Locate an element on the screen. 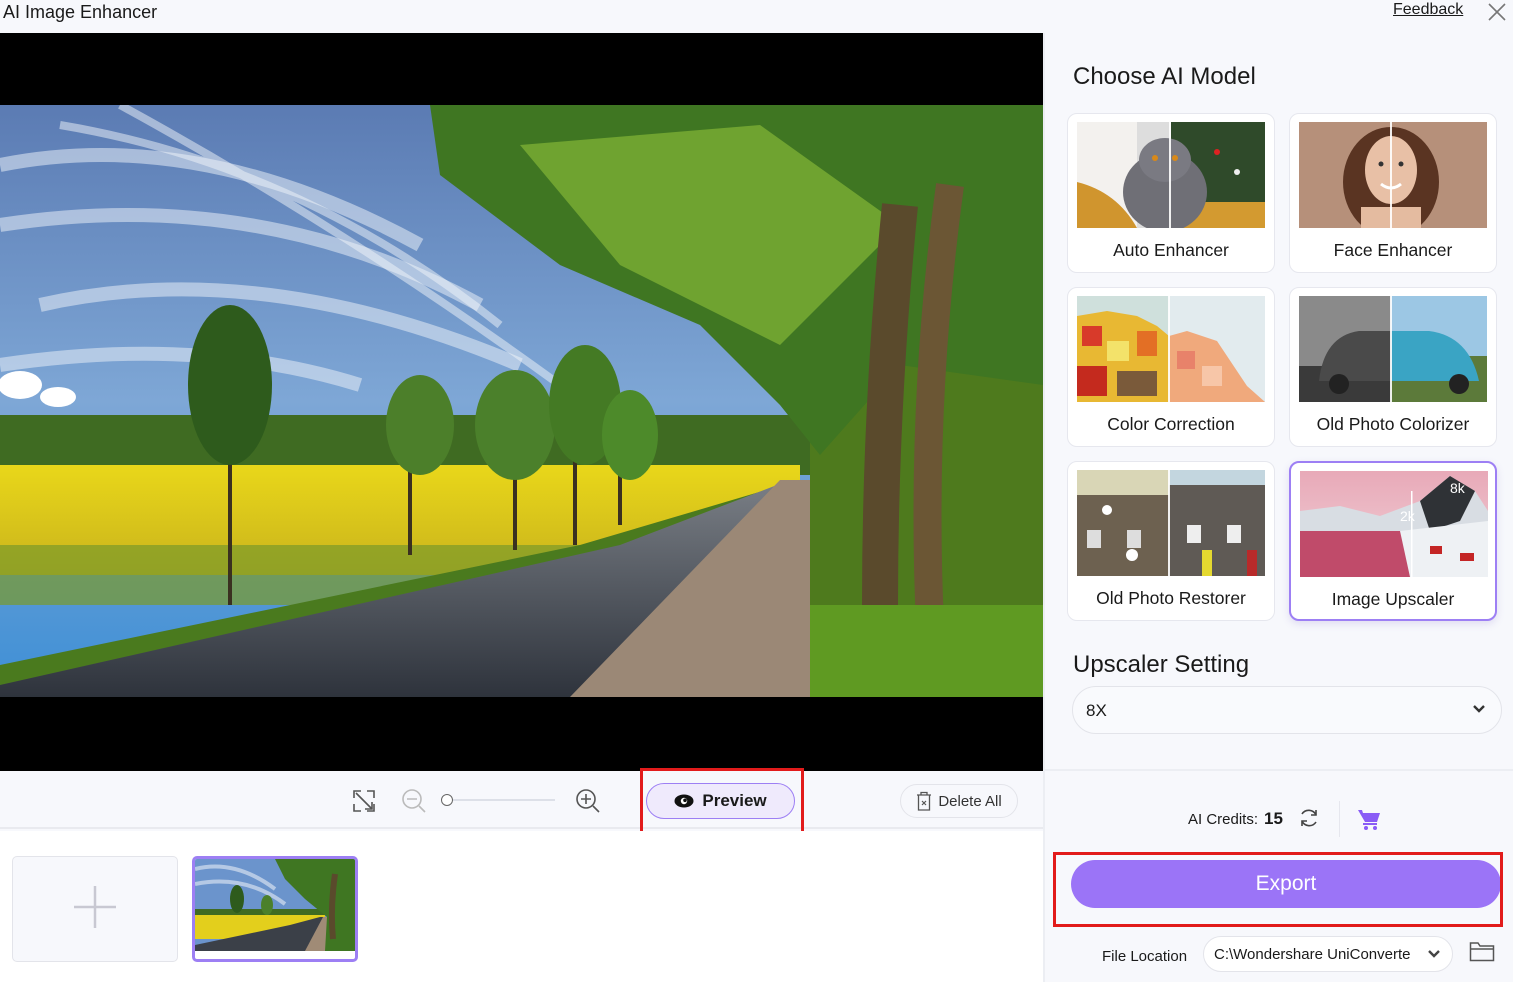 This screenshot has width=1513, height=982. ai-credits-value: 15 is located at coordinates (1273, 818).